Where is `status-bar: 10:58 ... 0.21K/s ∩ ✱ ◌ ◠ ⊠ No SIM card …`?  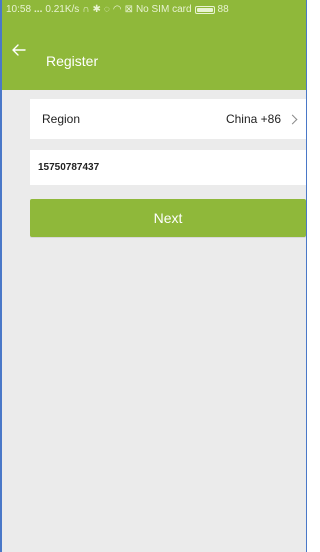
status-bar: 10:58 ... 0.21K/s ∩ ✱ ◌ ◠ ⊠ No SIM card … is located at coordinates (154, 15).